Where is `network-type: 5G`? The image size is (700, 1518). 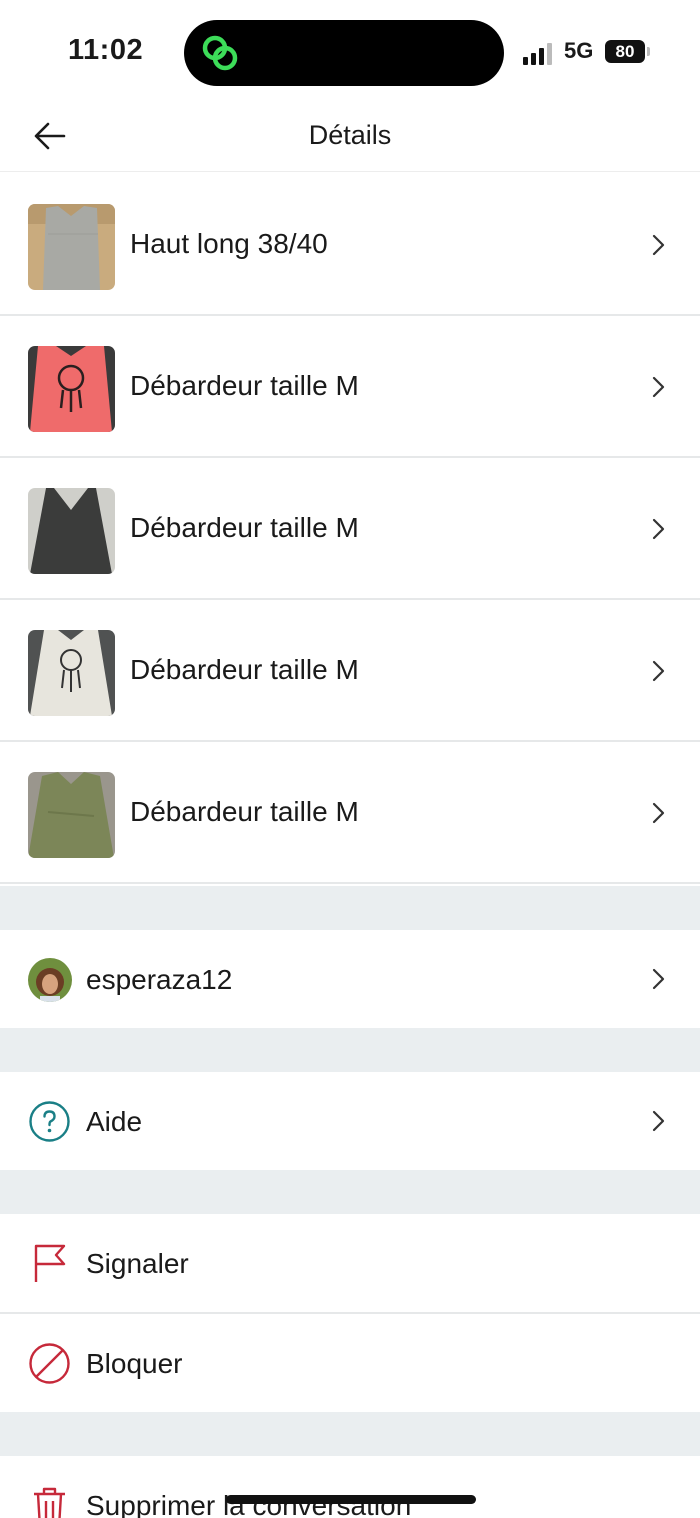 network-type: 5G is located at coordinates (579, 50).